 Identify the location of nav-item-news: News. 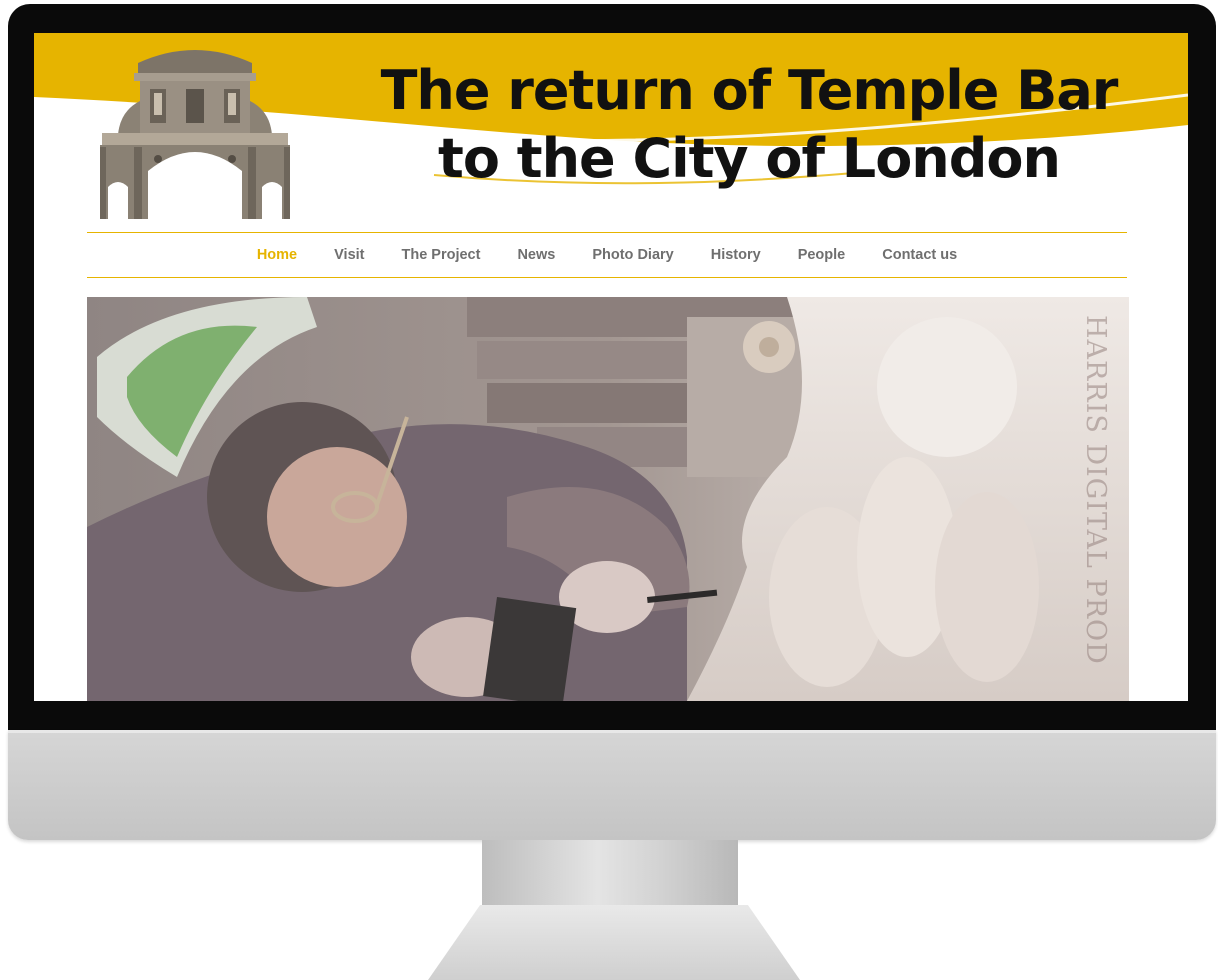
(536, 255).